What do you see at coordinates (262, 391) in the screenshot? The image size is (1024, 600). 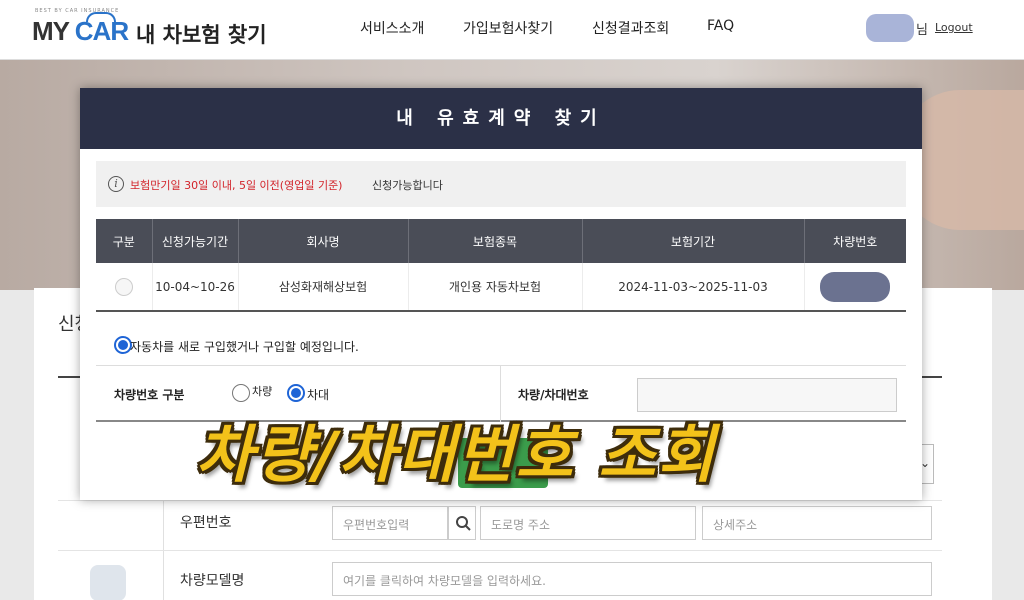 I see `plate-type-vehicle-label: 차량` at bounding box center [262, 391].